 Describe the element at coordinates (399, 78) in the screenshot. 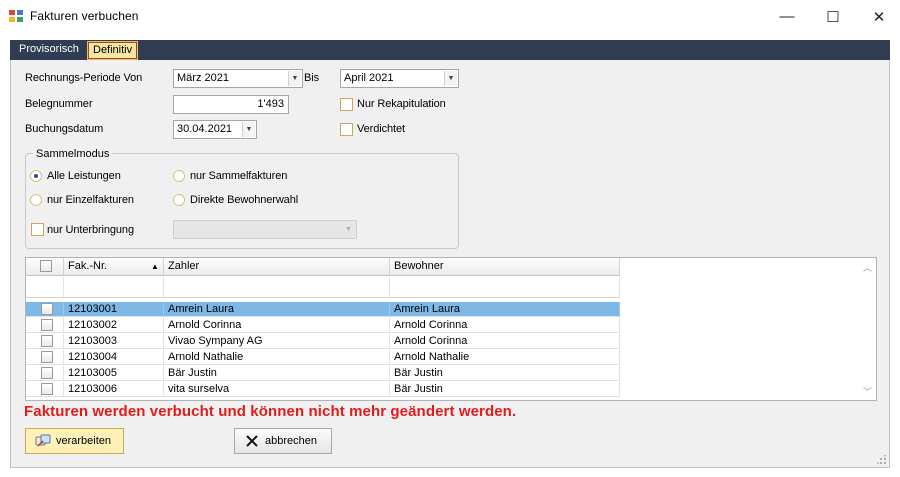

I see `periode-bis-combo: April 2021 ▼` at that location.